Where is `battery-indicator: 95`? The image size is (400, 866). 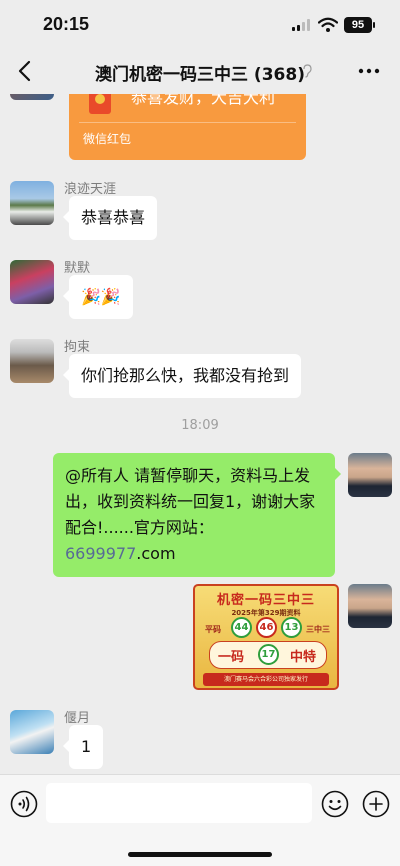 battery-indicator: 95 is located at coordinates (359, 25).